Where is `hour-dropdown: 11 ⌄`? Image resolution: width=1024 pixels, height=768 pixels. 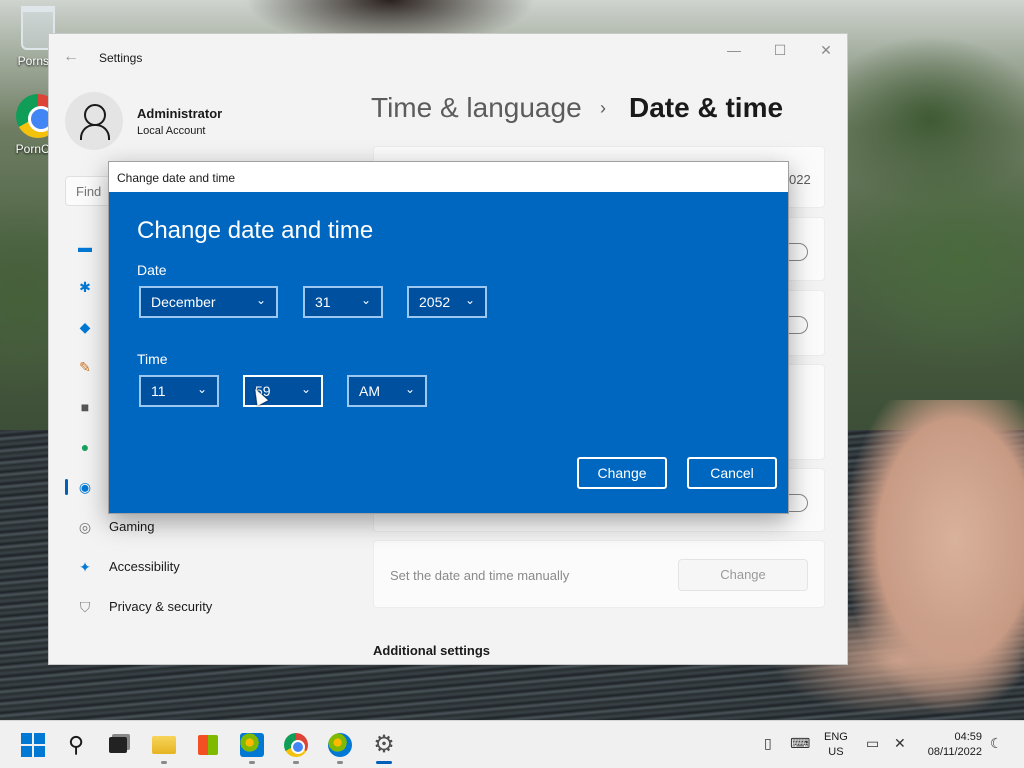 hour-dropdown: 11 ⌄ is located at coordinates (179, 391).